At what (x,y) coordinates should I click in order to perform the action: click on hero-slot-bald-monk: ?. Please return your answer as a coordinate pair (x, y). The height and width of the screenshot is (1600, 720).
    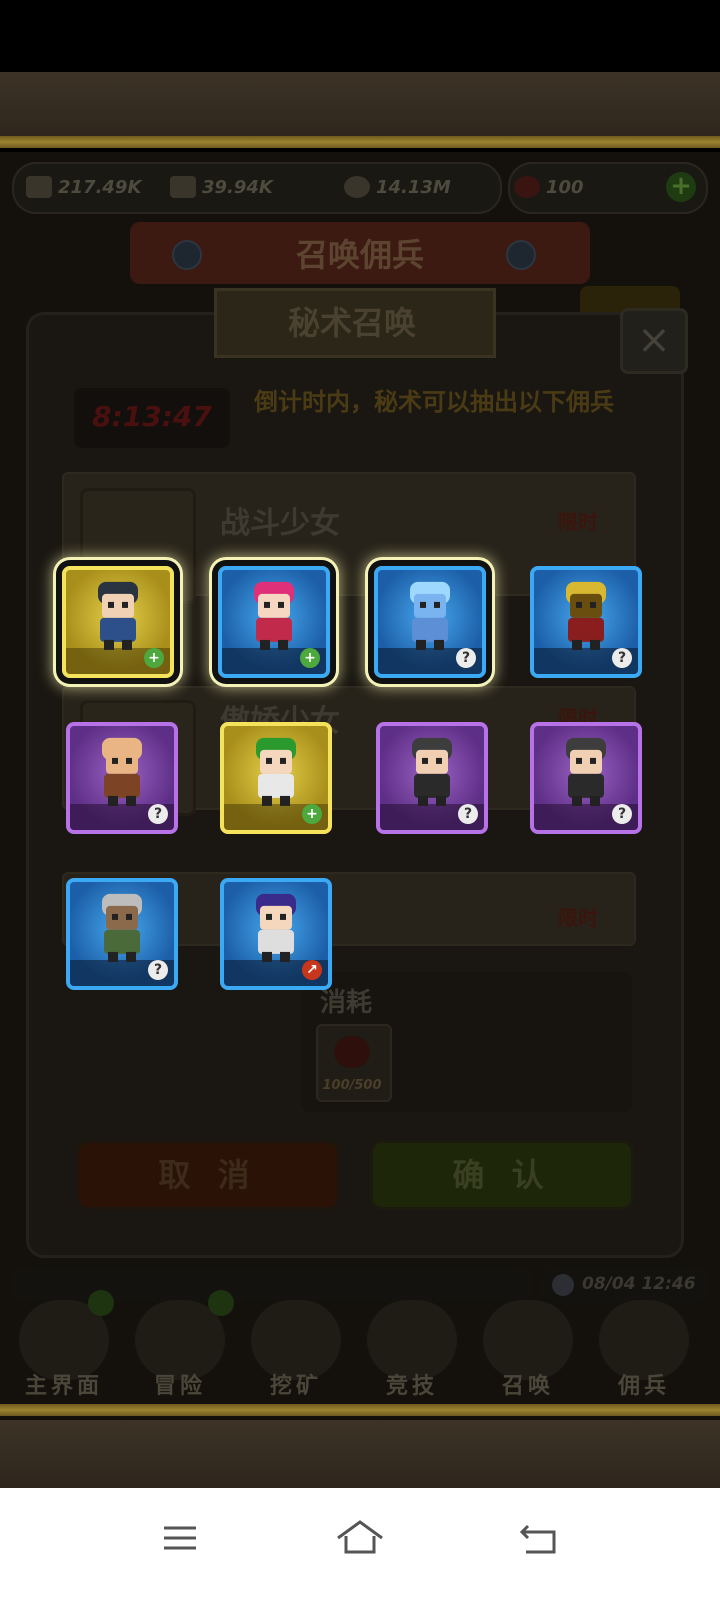
    Looking at the image, I should click on (122, 778).